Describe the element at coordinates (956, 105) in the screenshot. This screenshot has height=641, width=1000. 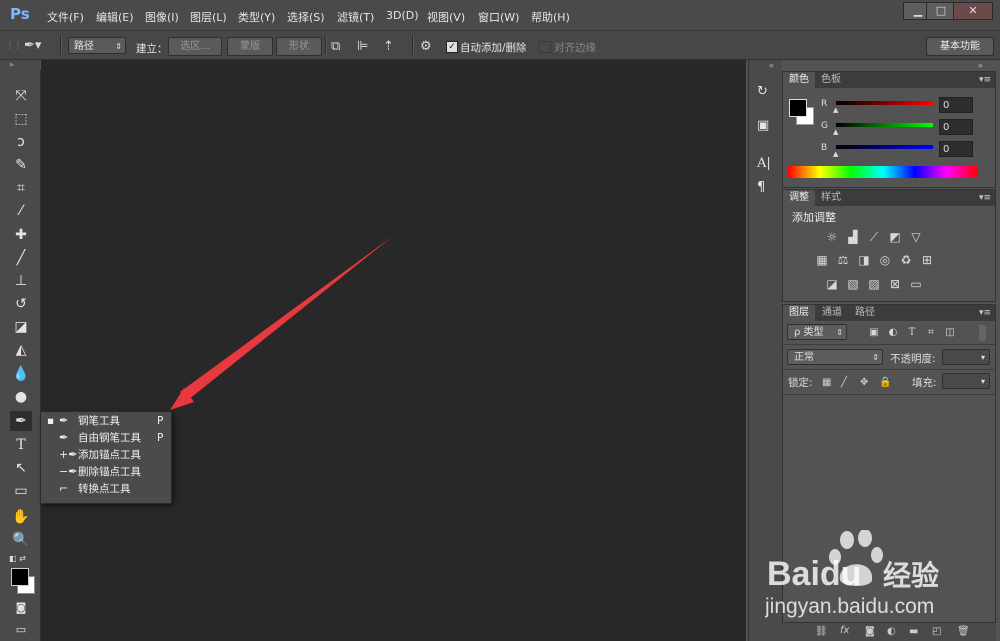
I see `r-value-field: 0` at that location.